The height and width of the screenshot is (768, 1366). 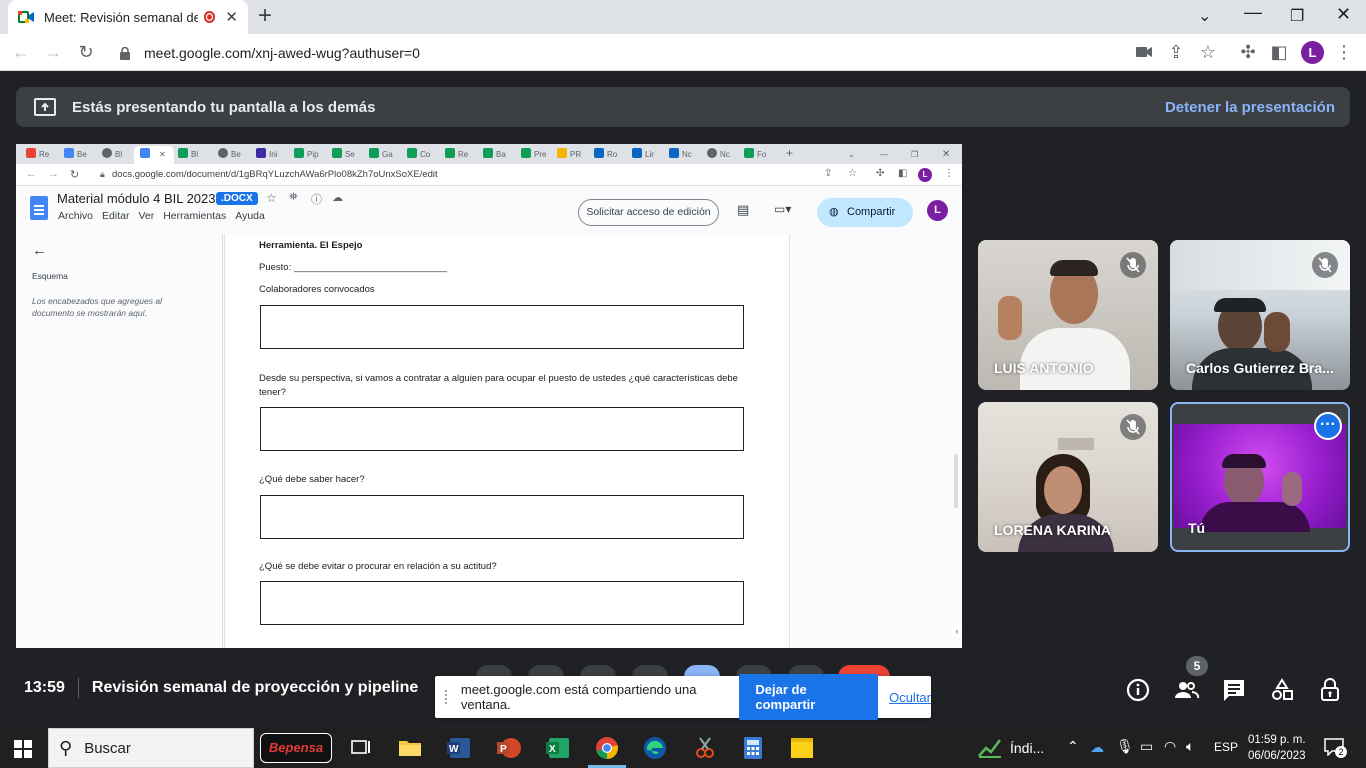 What do you see at coordinates (643, 155) in the screenshot?
I see `shared-tab: Lir` at bounding box center [643, 155].